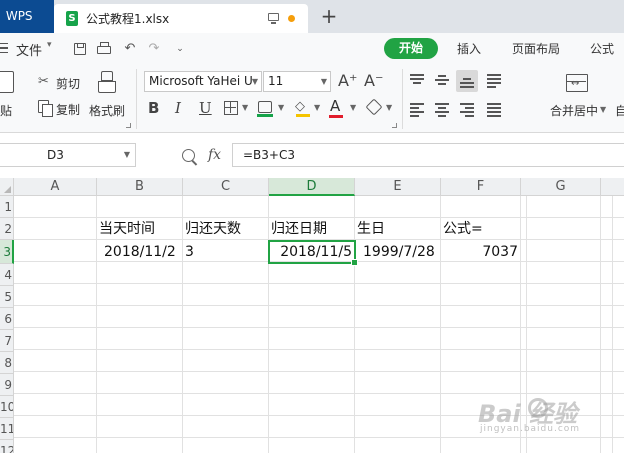 The height and width of the screenshot is (453, 624). I want to click on formula-input: =B3+C3, so click(428, 155).